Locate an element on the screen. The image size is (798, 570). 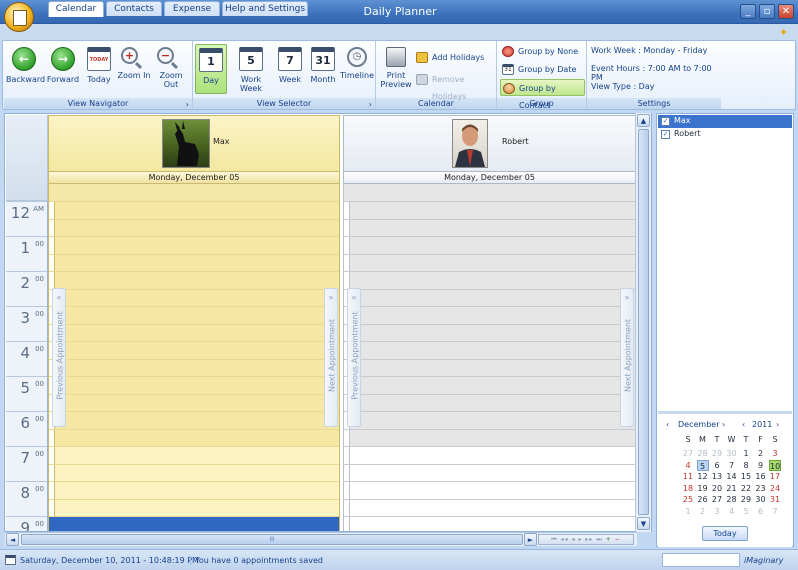
tab-help-and-settings: Help and Settings is located at coordinates (265, 8).